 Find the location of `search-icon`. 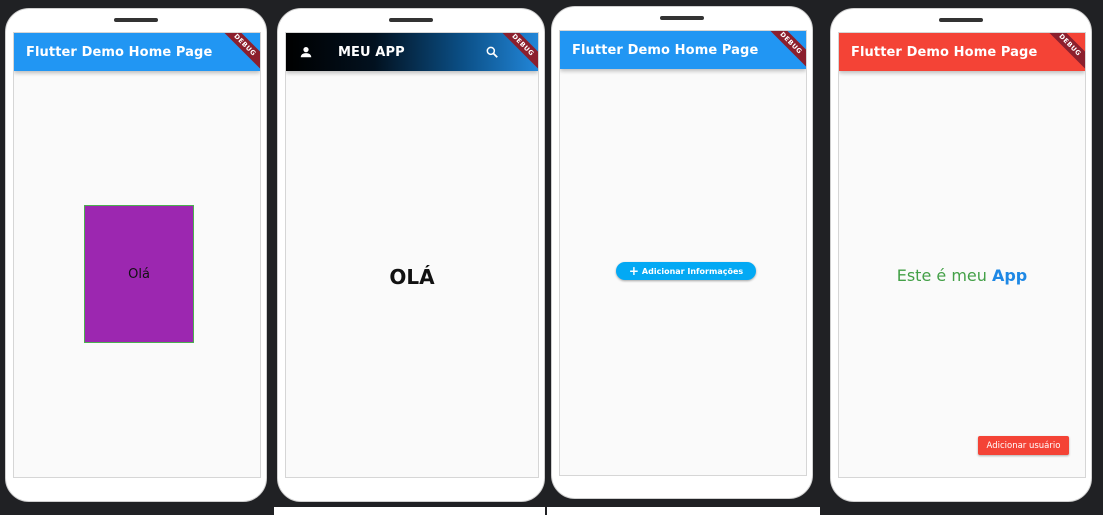

search-icon is located at coordinates (492, 52).